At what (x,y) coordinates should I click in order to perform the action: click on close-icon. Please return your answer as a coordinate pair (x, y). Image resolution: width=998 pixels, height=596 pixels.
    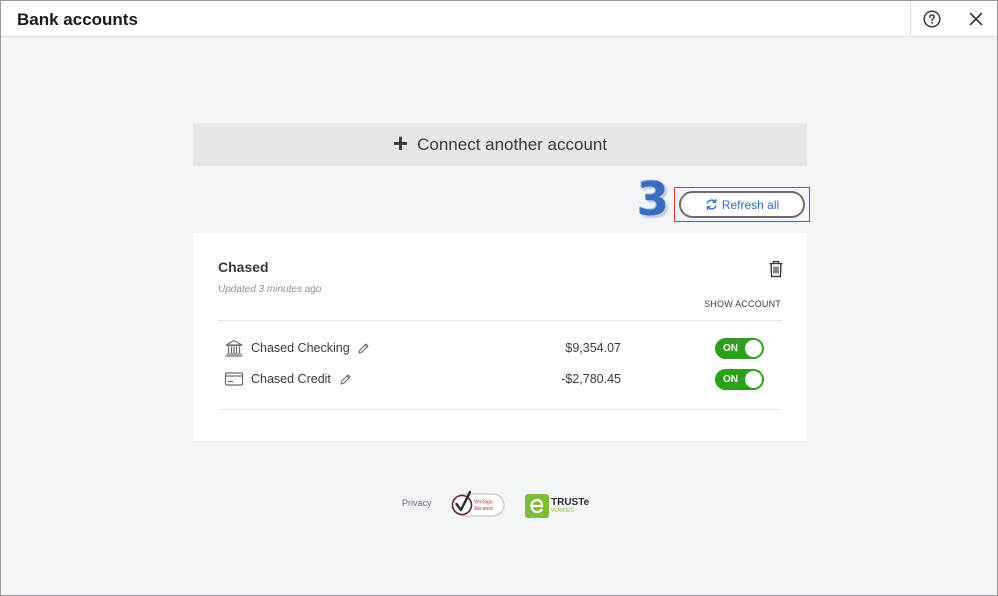
    Looking at the image, I should click on (976, 19).